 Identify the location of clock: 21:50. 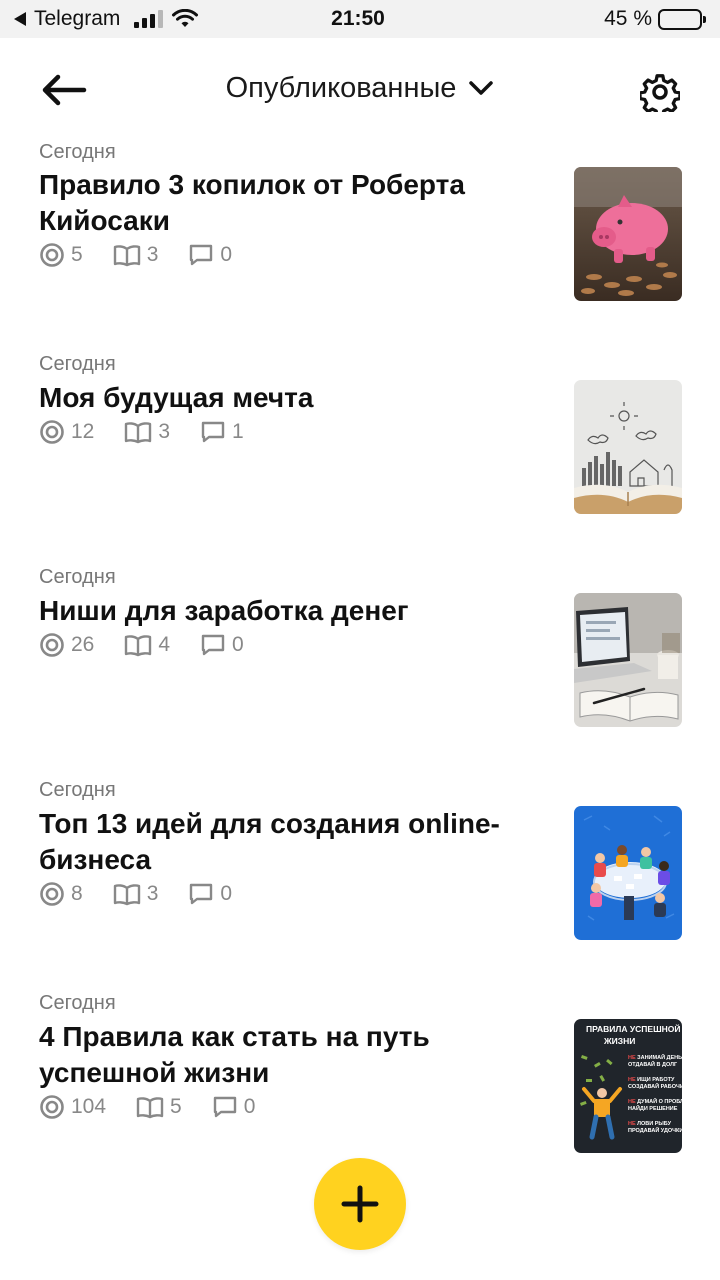
(358, 18).